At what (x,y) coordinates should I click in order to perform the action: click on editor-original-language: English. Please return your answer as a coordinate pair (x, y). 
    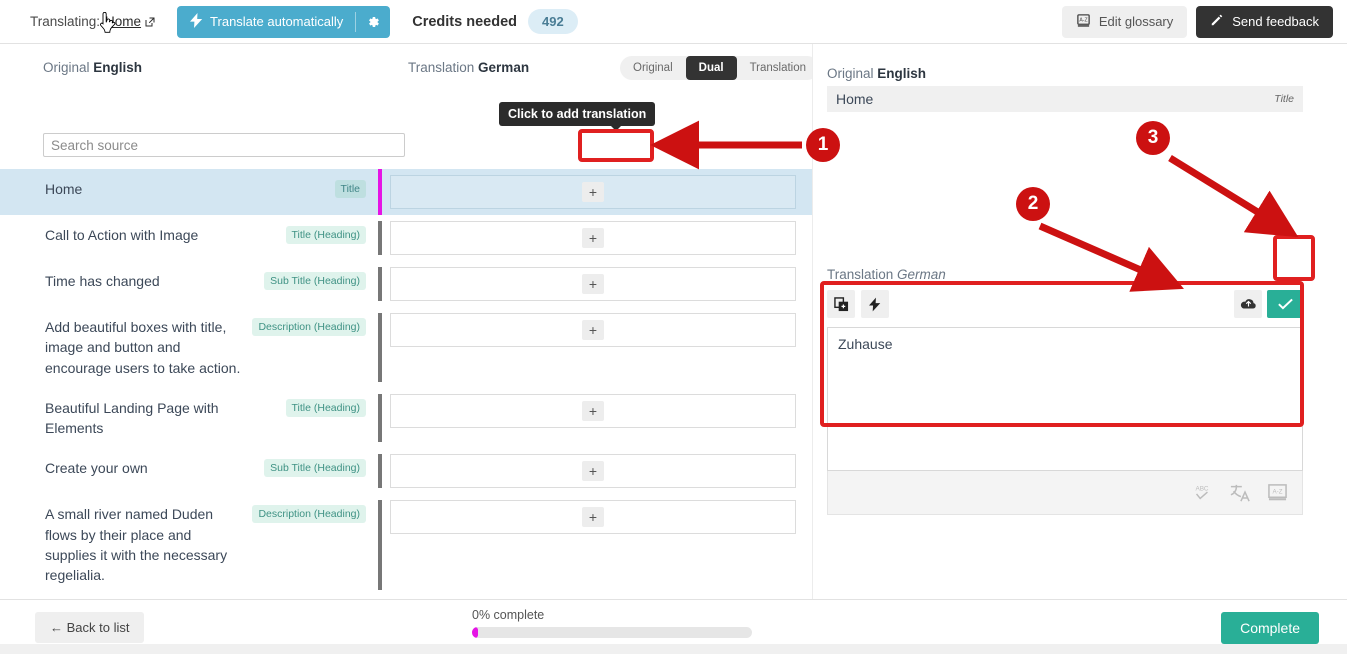
    Looking at the image, I should click on (902, 73).